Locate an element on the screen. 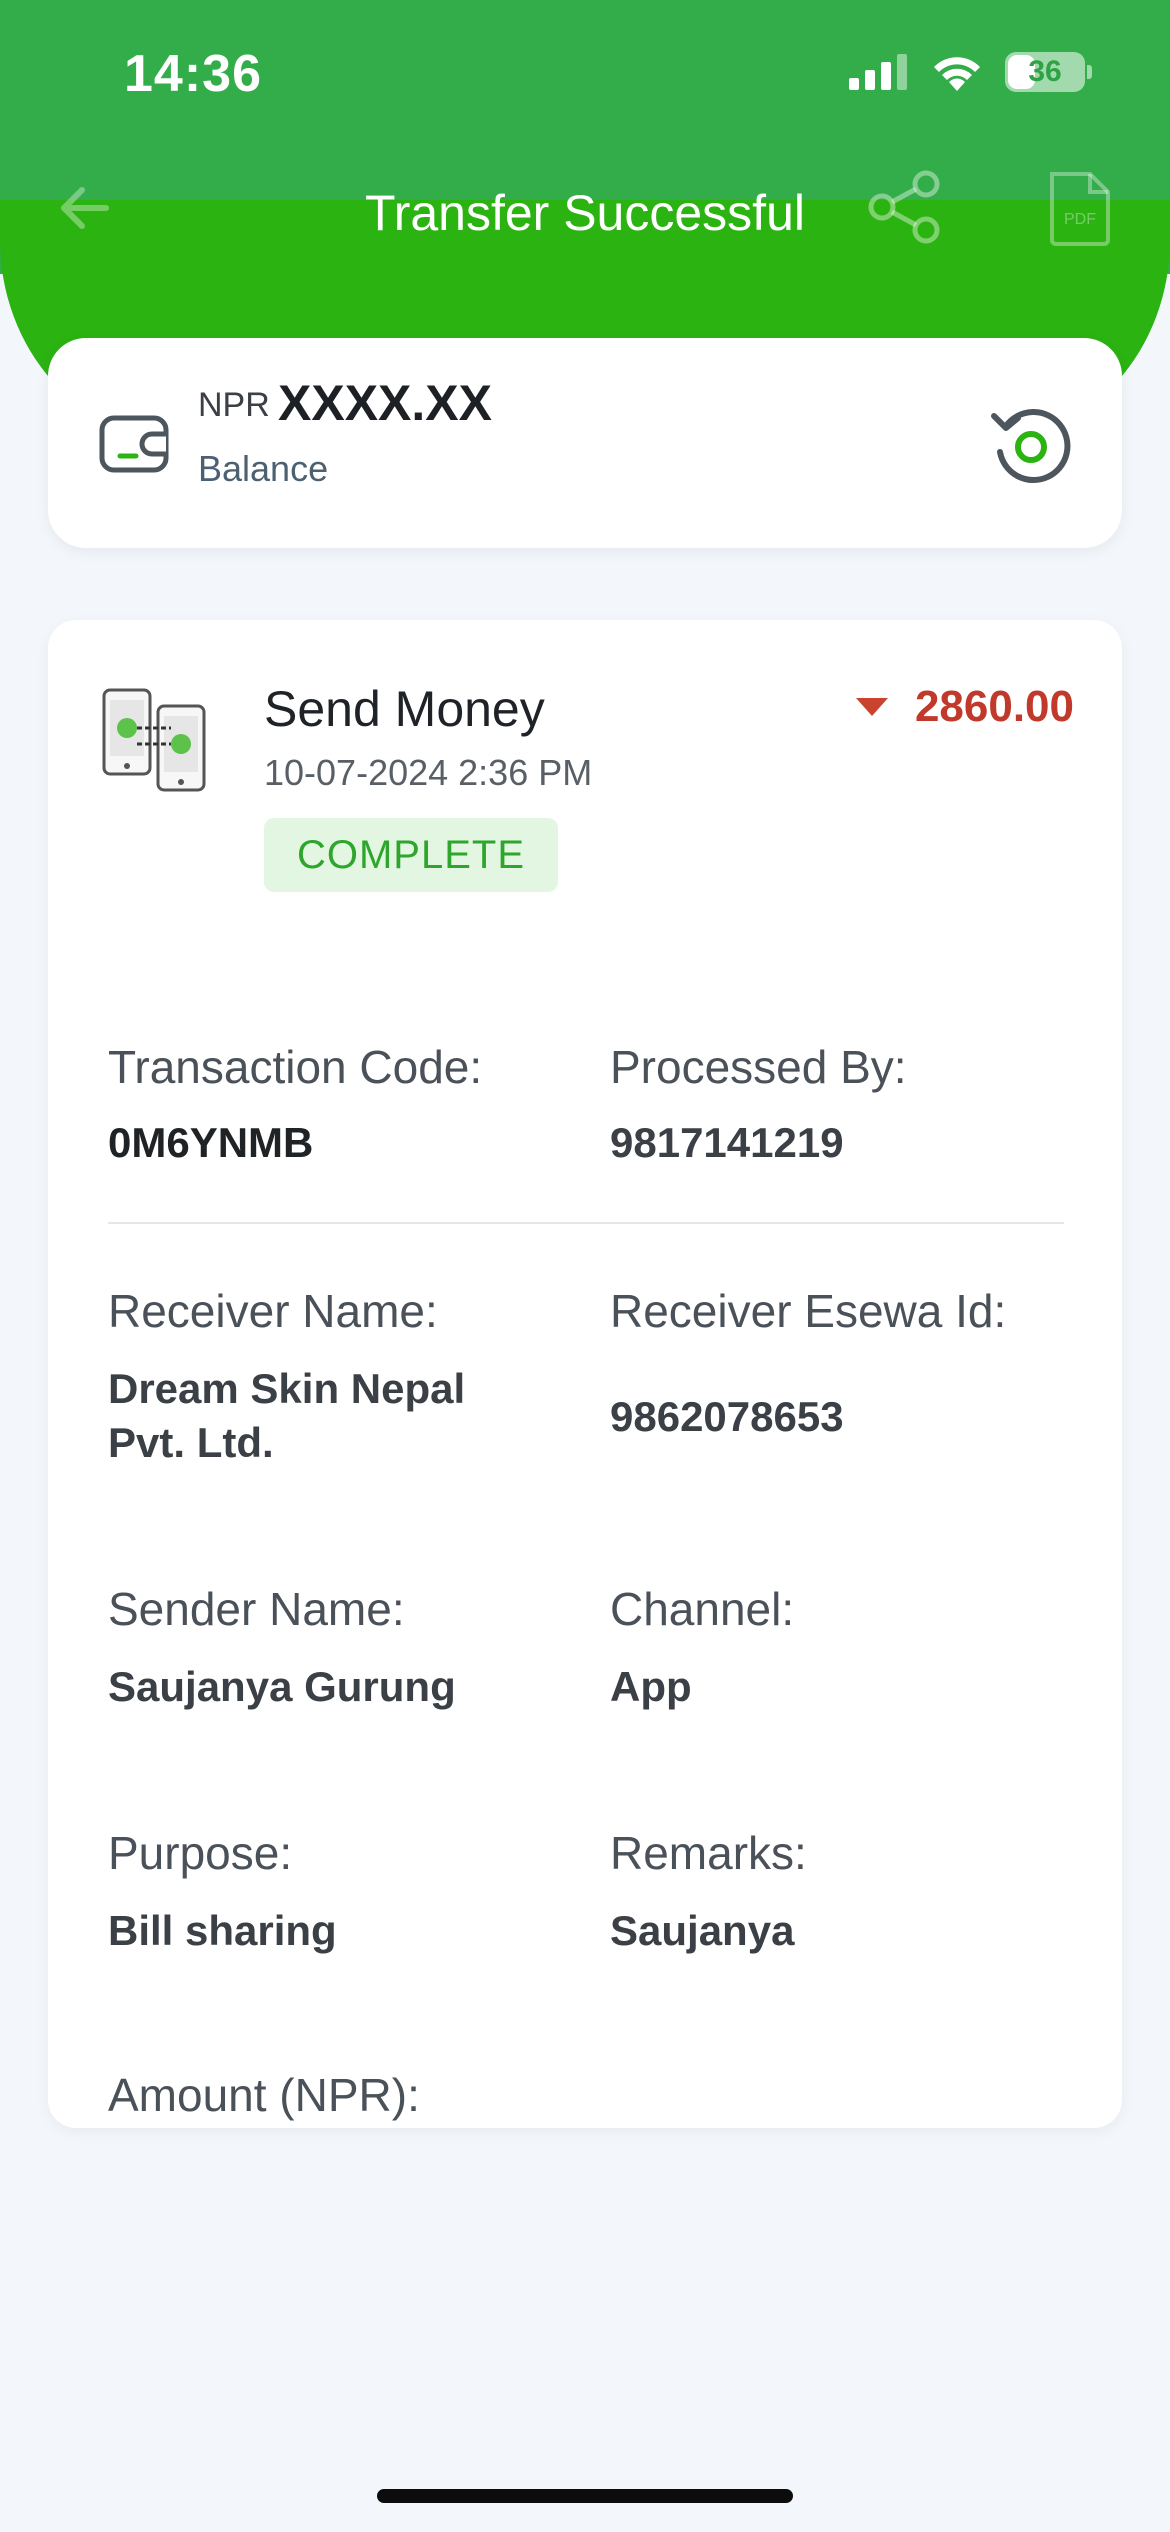 Image resolution: width=1170 pixels, height=2532 pixels. status-time: 14:36 is located at coordinates (193, 74).